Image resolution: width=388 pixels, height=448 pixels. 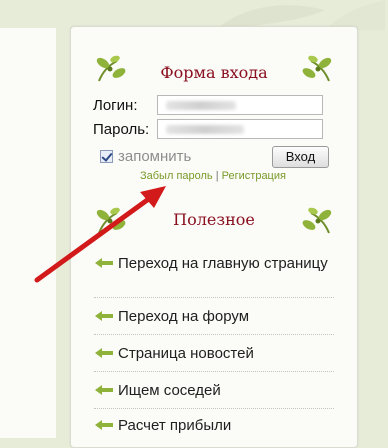 I want to click on menu-item-label: Ищем соседей, so click(x=169, y=390).